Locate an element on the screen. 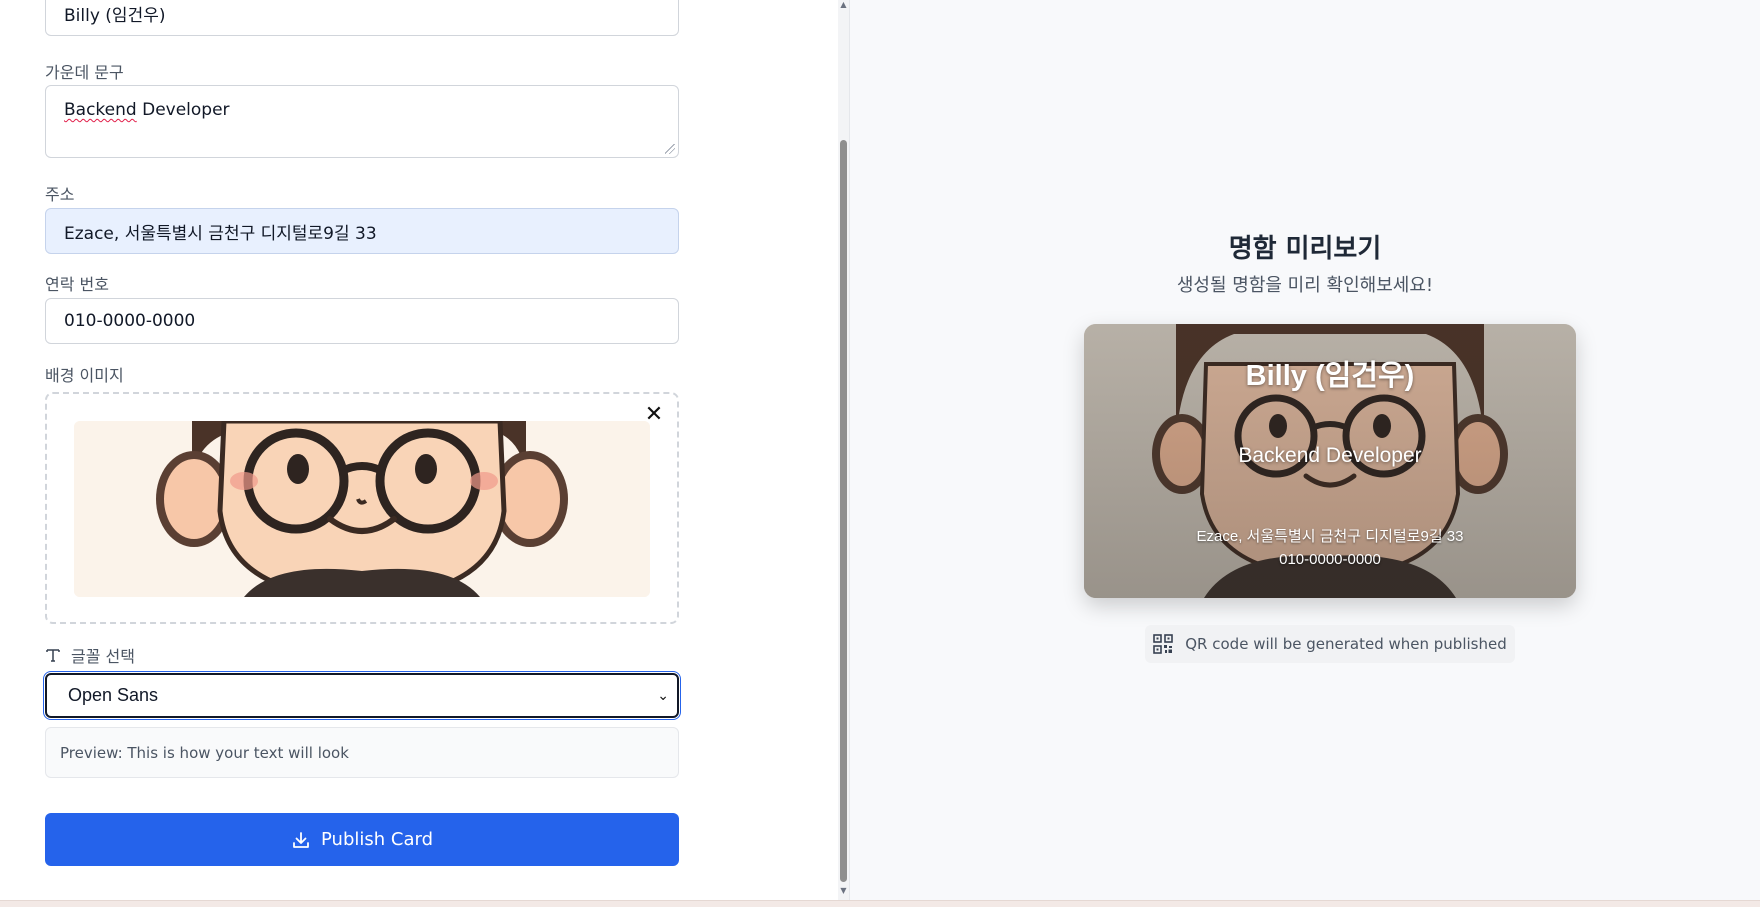 The width and height of the screenshot is (1760, 907). bg-image-dropzone: ✕ is located at coordinates (362, 508).